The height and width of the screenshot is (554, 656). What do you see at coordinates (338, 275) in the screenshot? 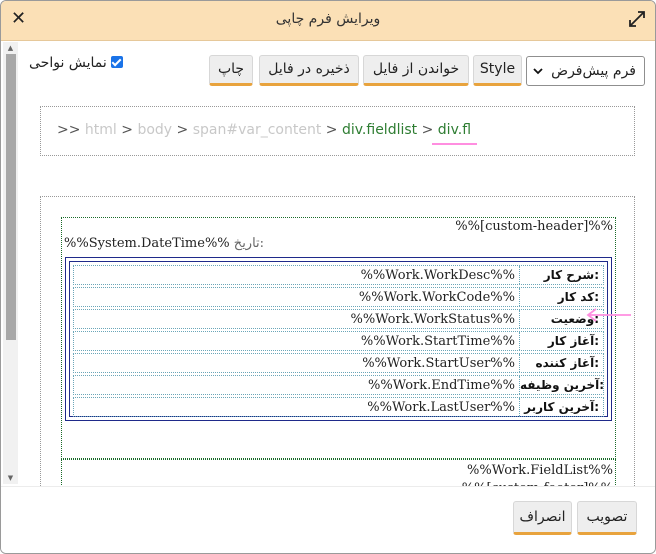
I see `field-row: %%Work.WorkDesc%% شرح کار:` at bounding box center [338, 275].